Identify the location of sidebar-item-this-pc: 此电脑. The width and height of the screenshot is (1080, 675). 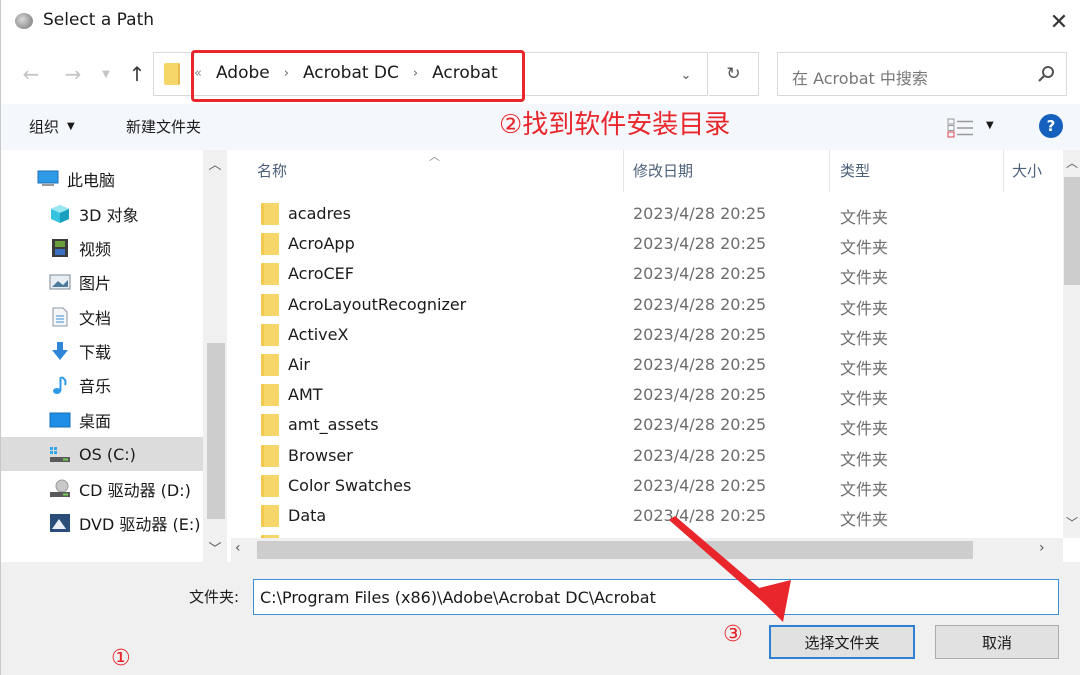
(102, 179).